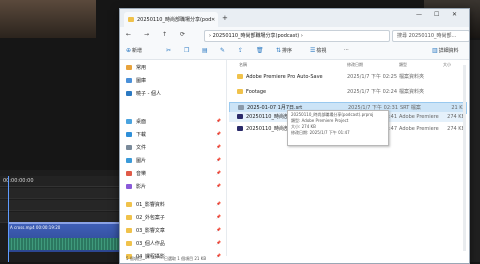  Describe the element at coordinates (256, 92) in the screenshot. I see `file-name: Footage` at that location.